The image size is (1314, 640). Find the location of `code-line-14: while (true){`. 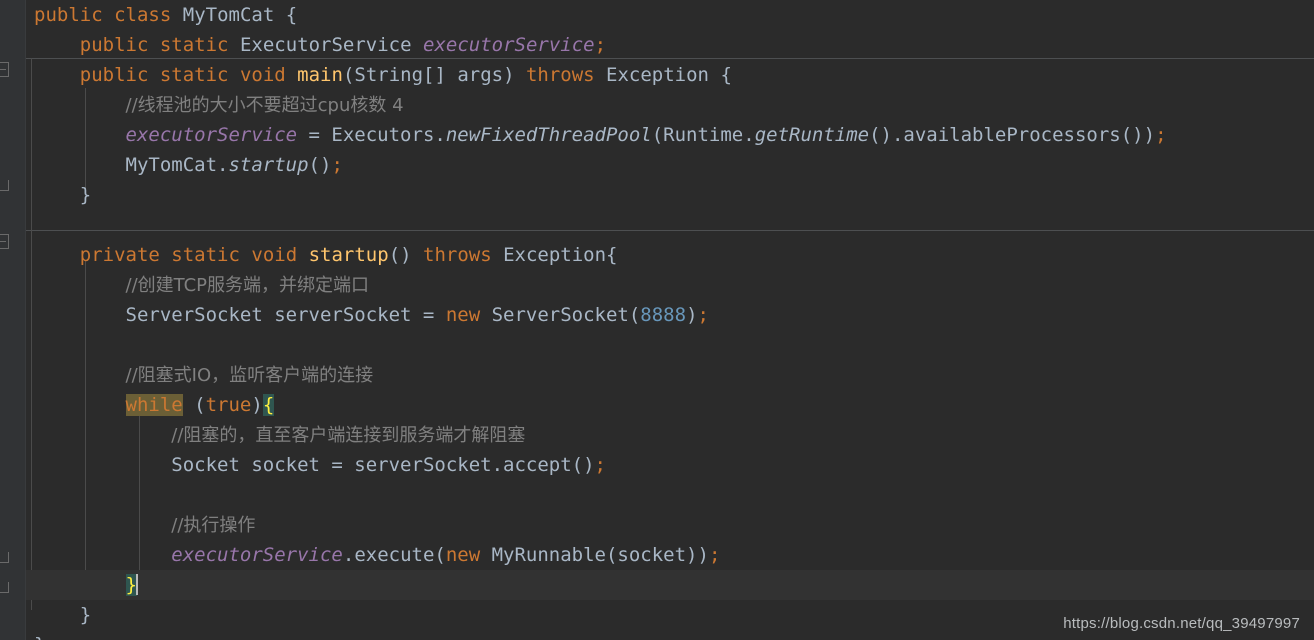

code-line-14: while (true){ is located at coordinates (670, 405).